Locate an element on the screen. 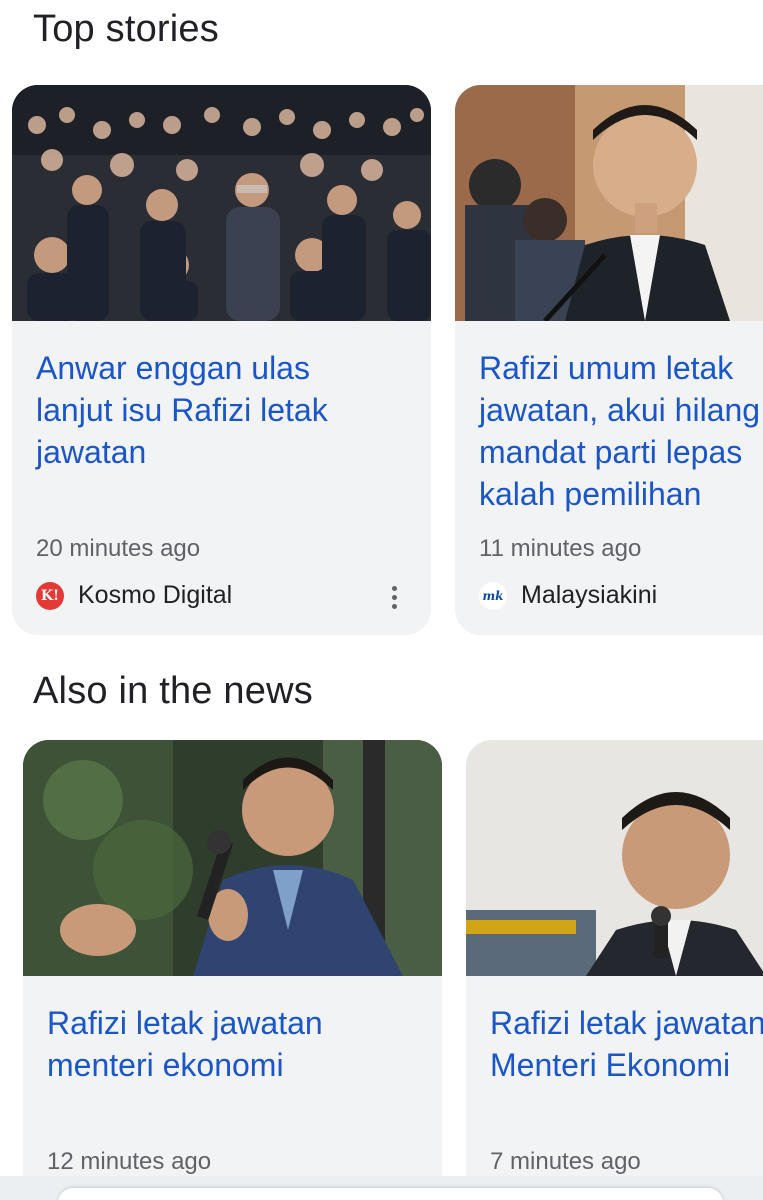 Image resolution: width=763 pixels, height=1200 pixels. more-vert-icon is located at coordinates (394, 588).